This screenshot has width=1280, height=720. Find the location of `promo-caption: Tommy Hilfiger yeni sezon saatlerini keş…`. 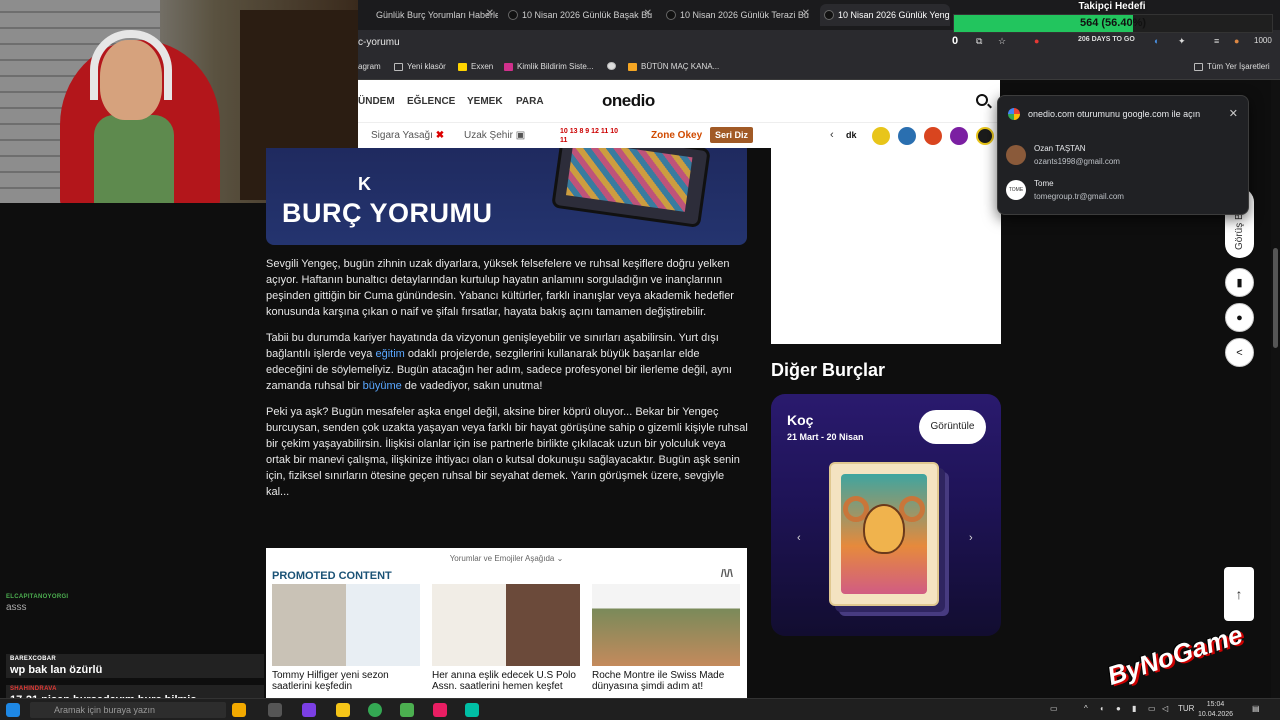

promo-caption: Tommy Hilfiger yeni sezon saatlerini keş… is located at coordinates (346, 681).